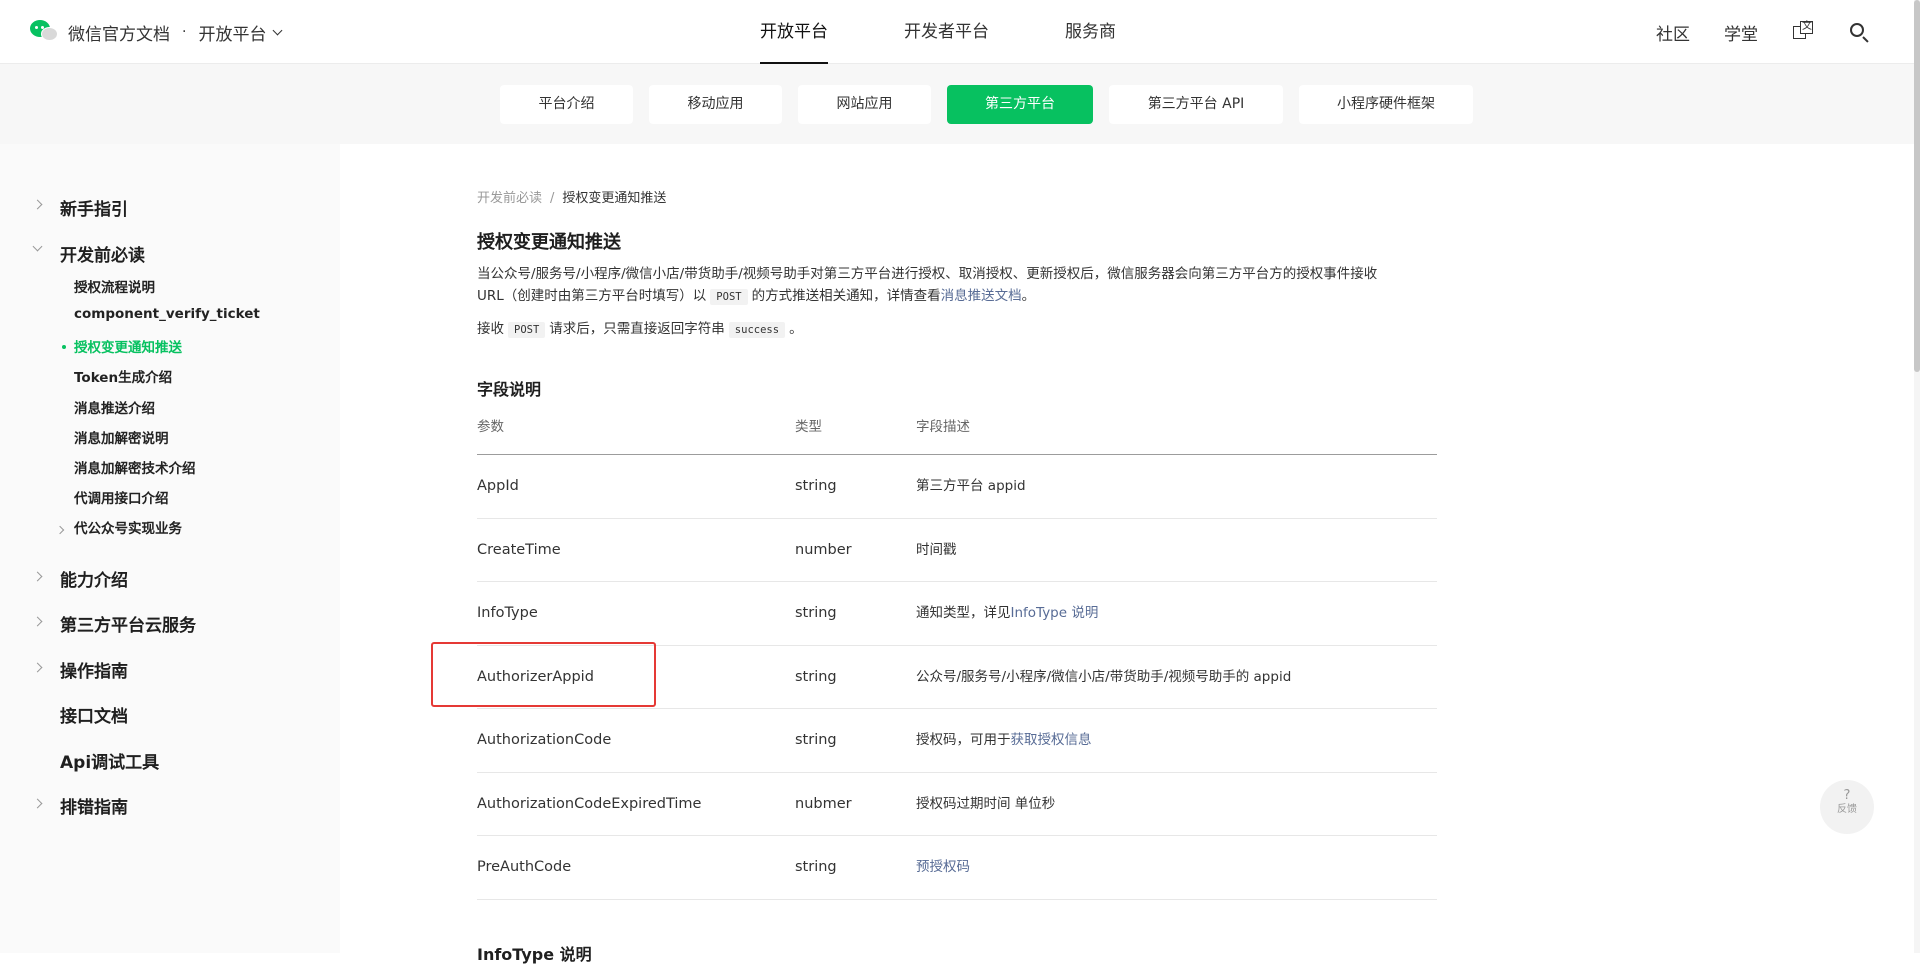 This screenshot has height=965, width=1920. I want to click on msg-push-doc-link: 消息推送文档, so click(981, 296).